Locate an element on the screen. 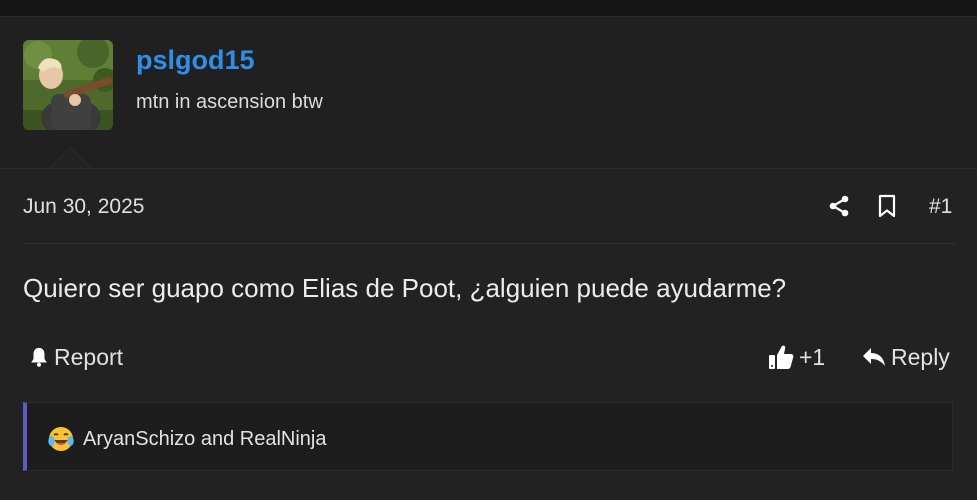 This screenshot has height=500, width=977. reply-button: Reply is located at coordinates (905, 357).